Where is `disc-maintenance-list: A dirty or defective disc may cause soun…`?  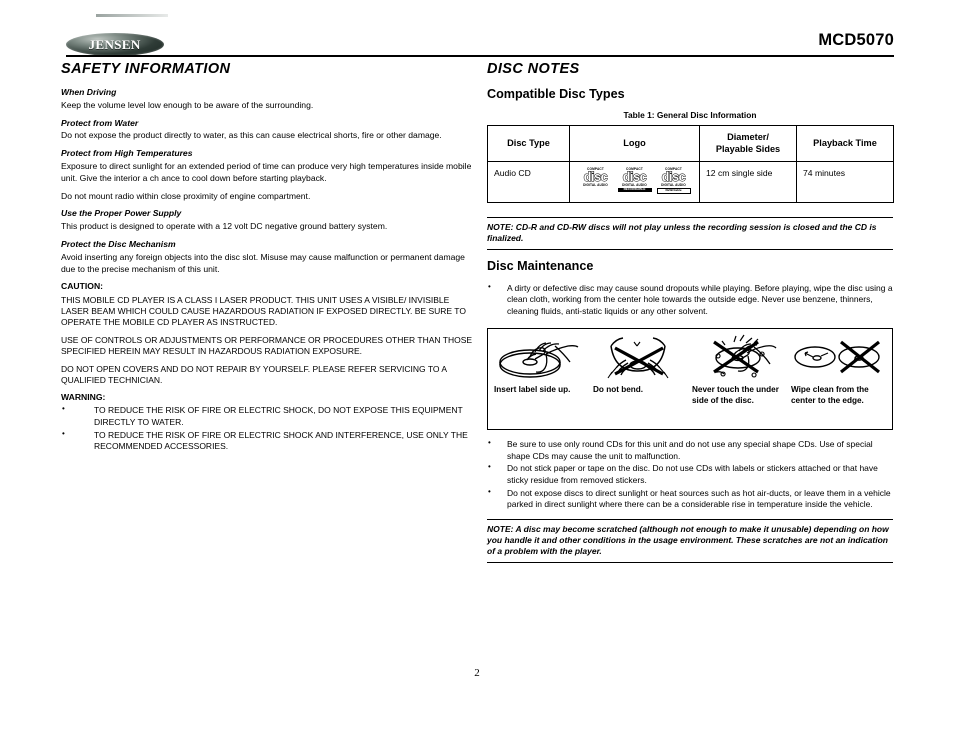
disc-maintenance-list: A dirty or defective disc may cause soun… is located at coordinates (690, 300).